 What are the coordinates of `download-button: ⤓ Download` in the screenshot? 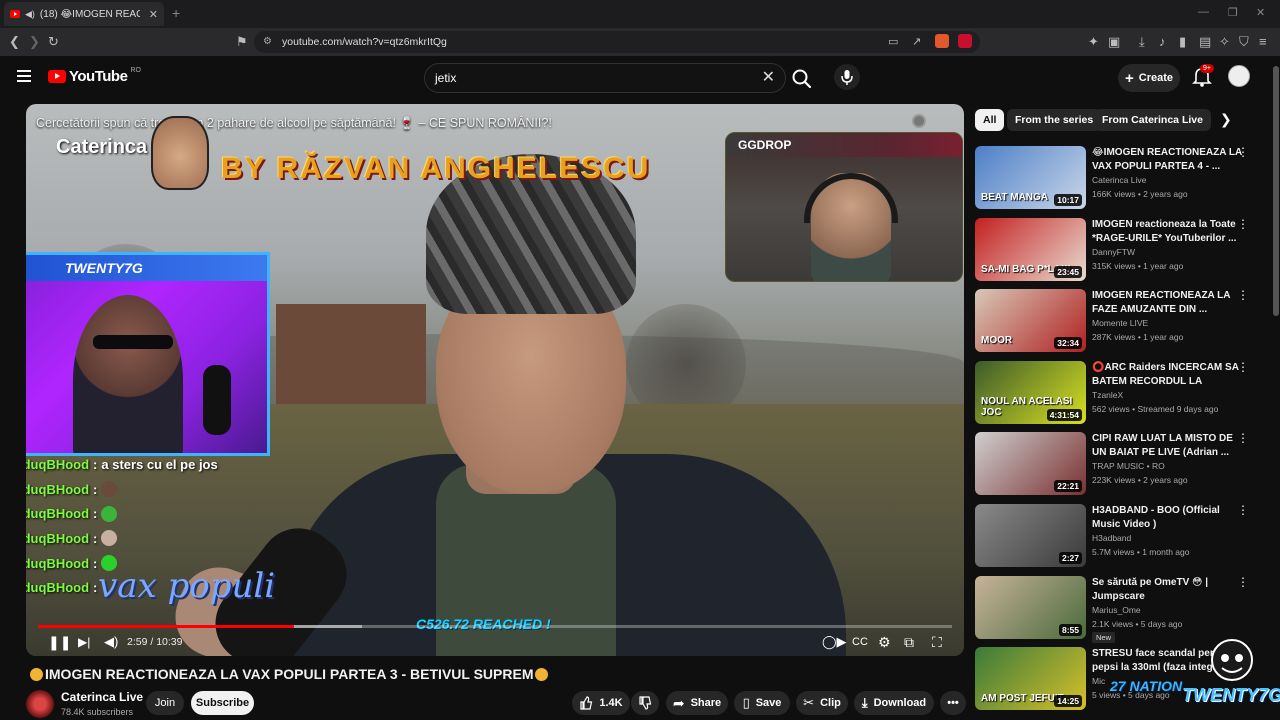 It's located at (894, 703).